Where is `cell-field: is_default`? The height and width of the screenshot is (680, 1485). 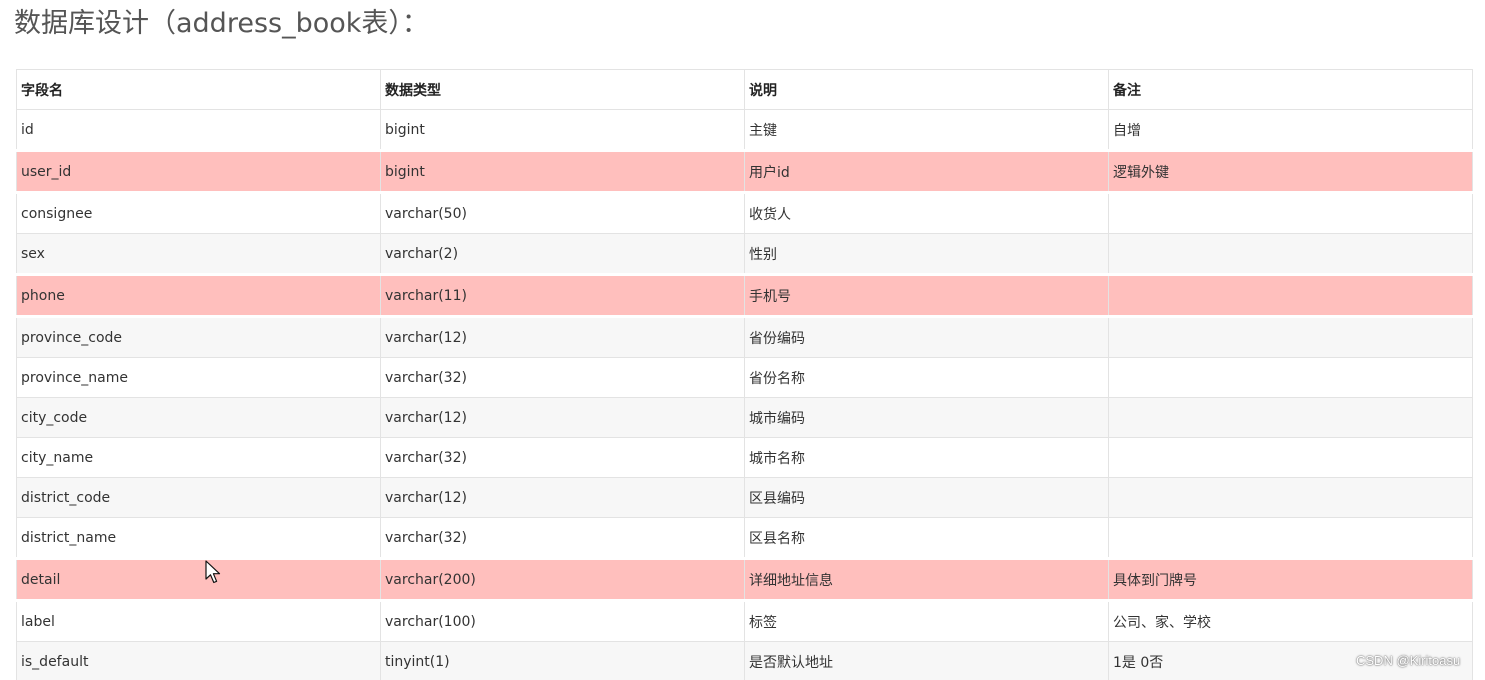
cell-field: is_default is located at coordinates (198, 660).